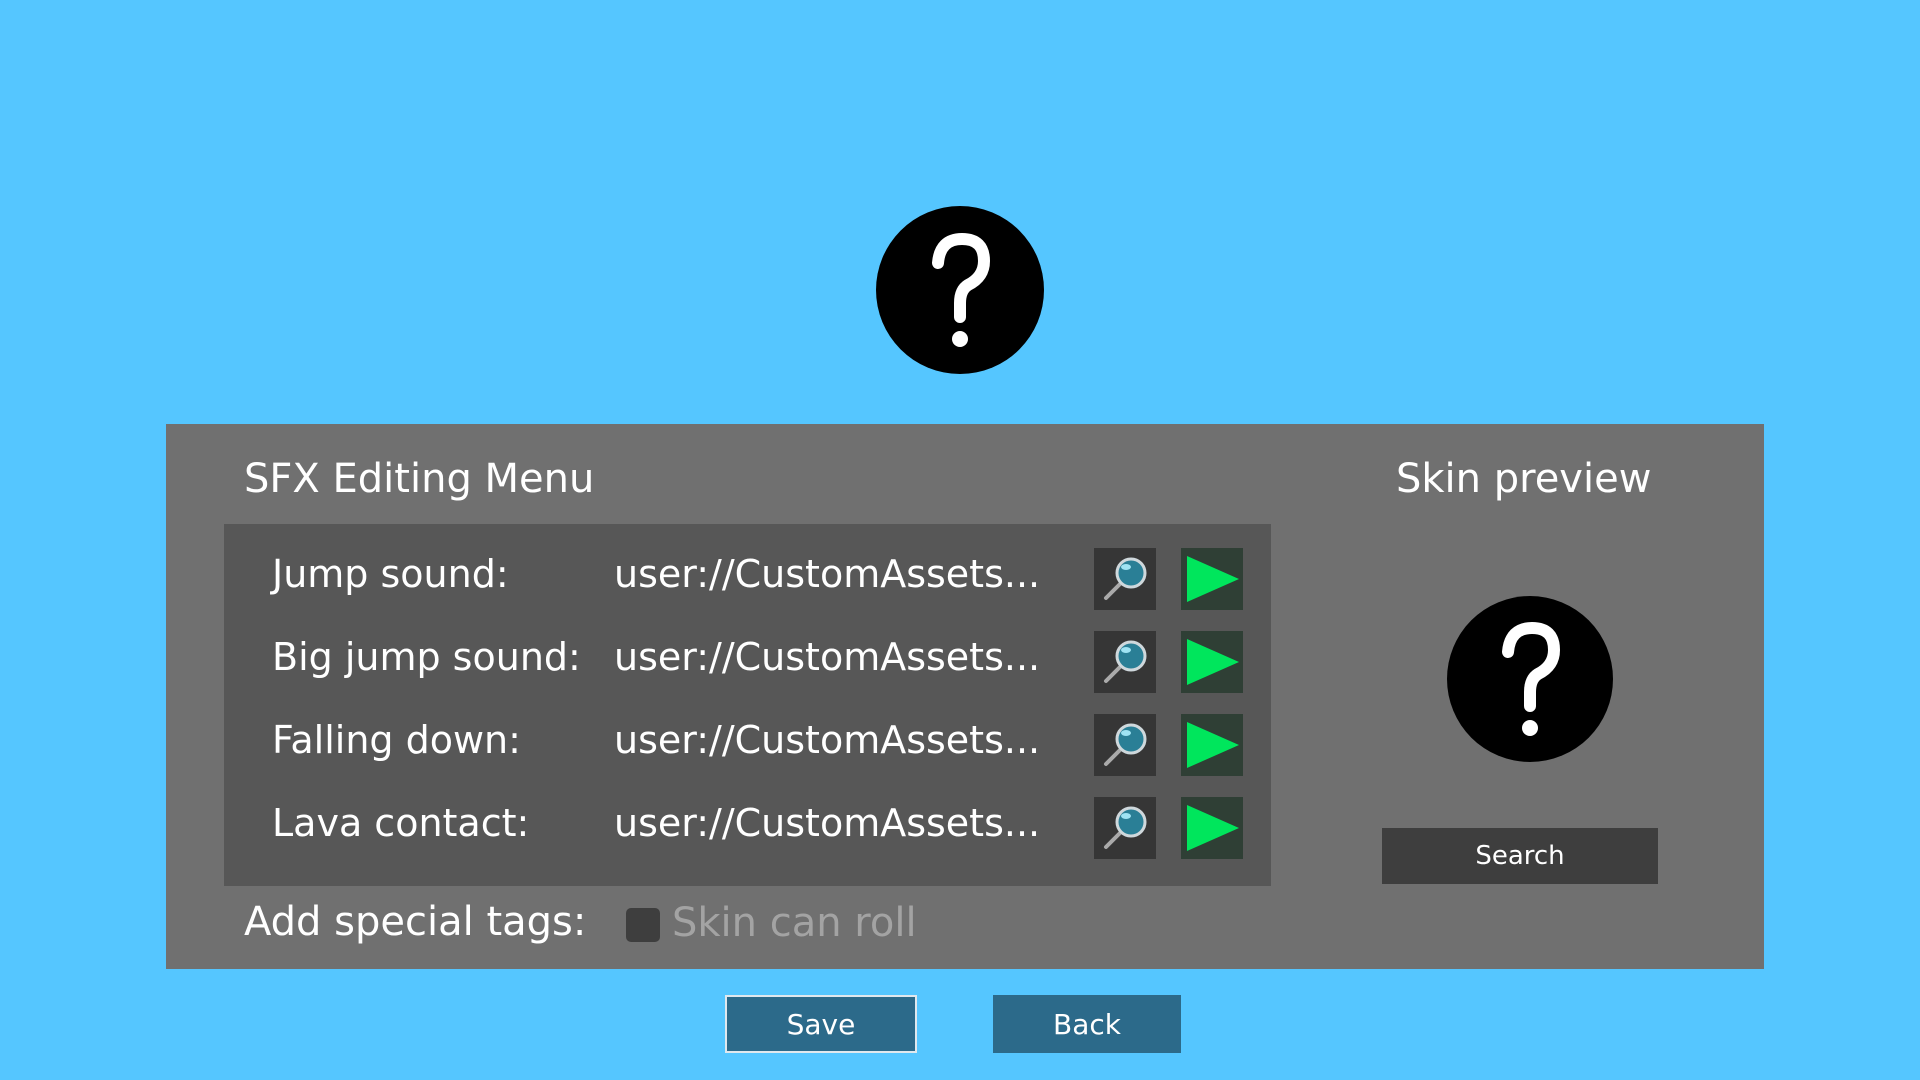  I want to click on play-jump-sound-button, so click(1212, 579).